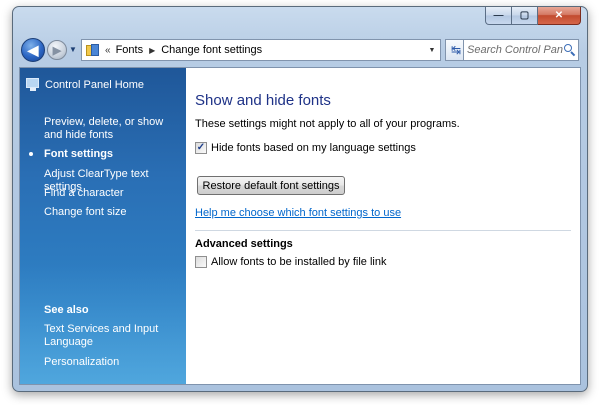 The width and height of the screenshot is (600, 405). I want to click on address-dropdown-button: ▼, so click(432, 50).